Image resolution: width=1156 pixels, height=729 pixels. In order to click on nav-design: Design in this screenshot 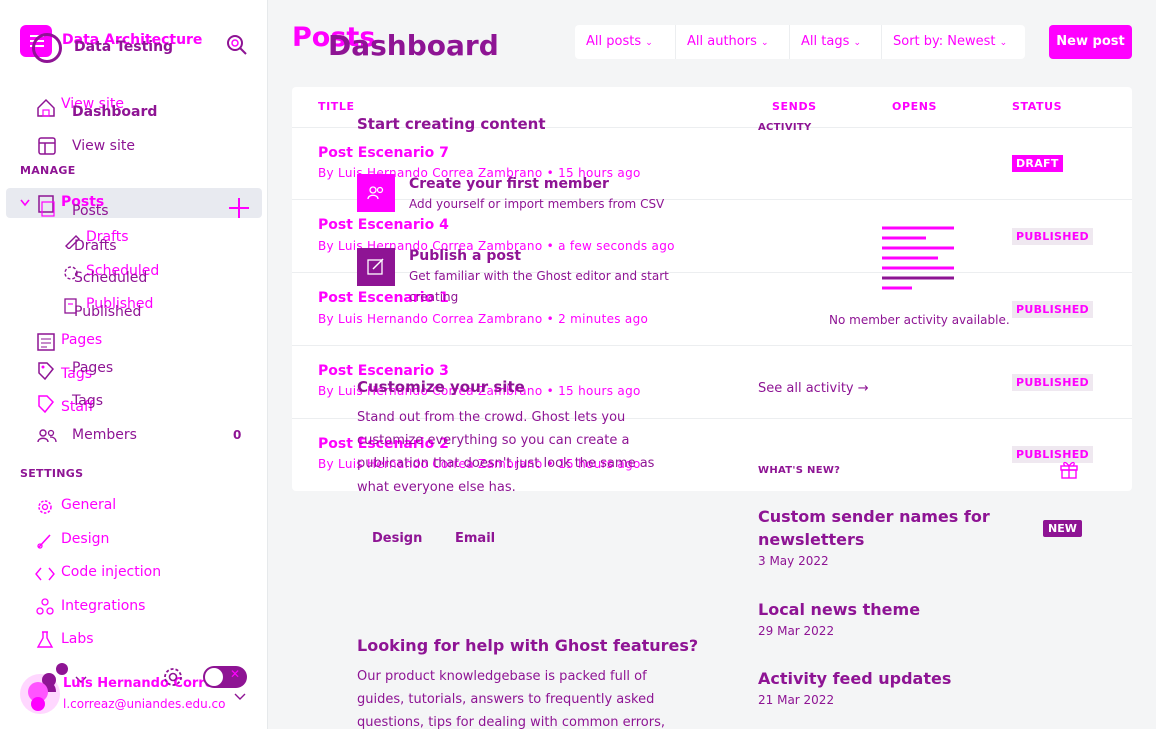, I will do `click(85, 539)`.